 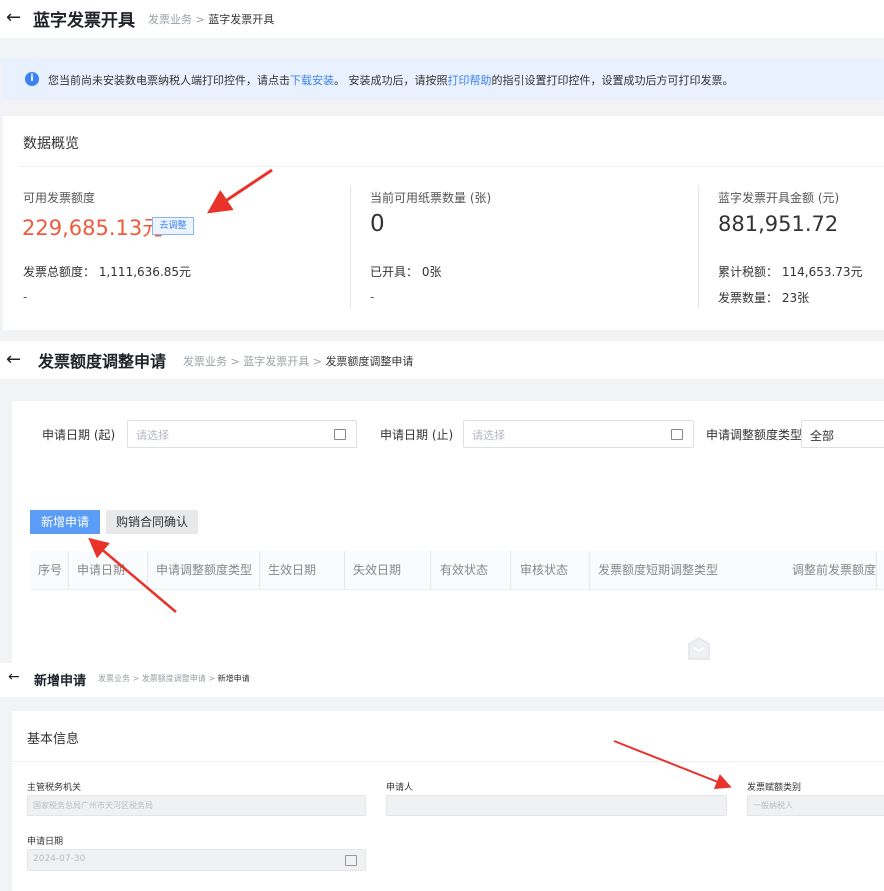 What do you see at coordinates (672, 765) in the screenshot?
I see `arrow-to-quota-category` at bounding box center [672, 765].